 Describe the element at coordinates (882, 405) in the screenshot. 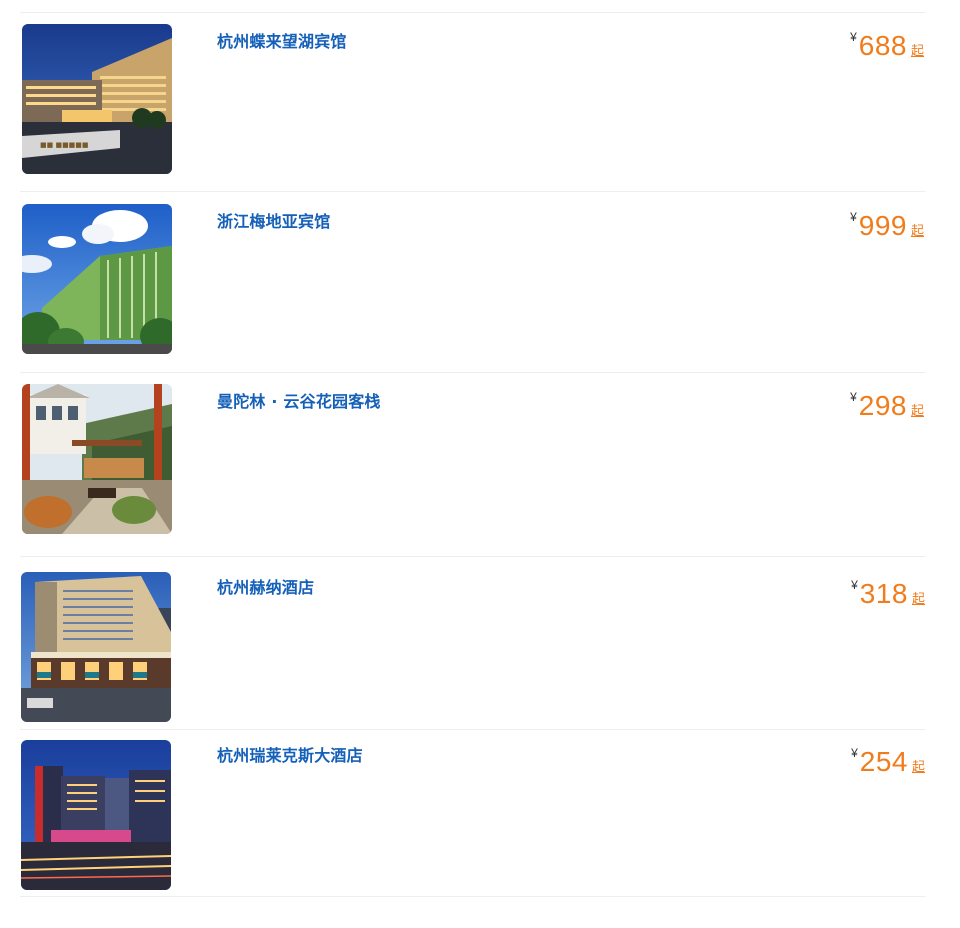

I see `price-amount: 298` at that location.